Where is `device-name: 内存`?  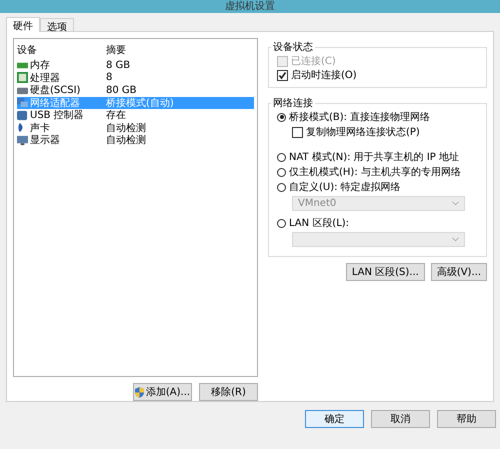 device-name: 内存 is located at coordinates (40, 65).